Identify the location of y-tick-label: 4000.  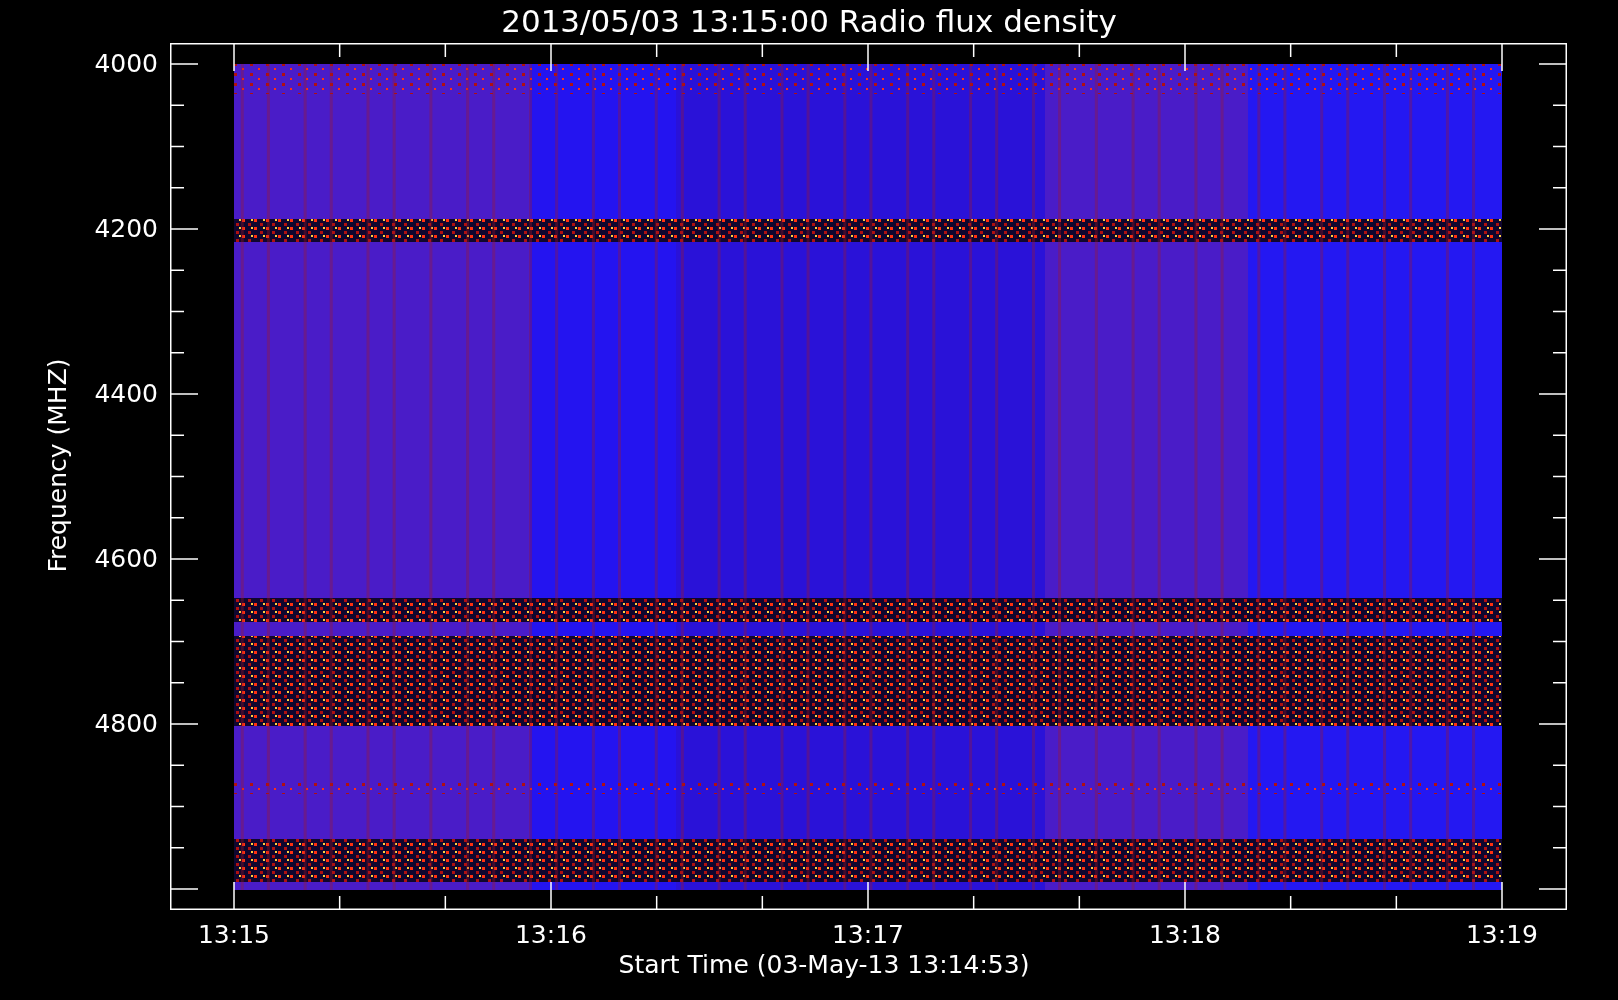
(125, 63).